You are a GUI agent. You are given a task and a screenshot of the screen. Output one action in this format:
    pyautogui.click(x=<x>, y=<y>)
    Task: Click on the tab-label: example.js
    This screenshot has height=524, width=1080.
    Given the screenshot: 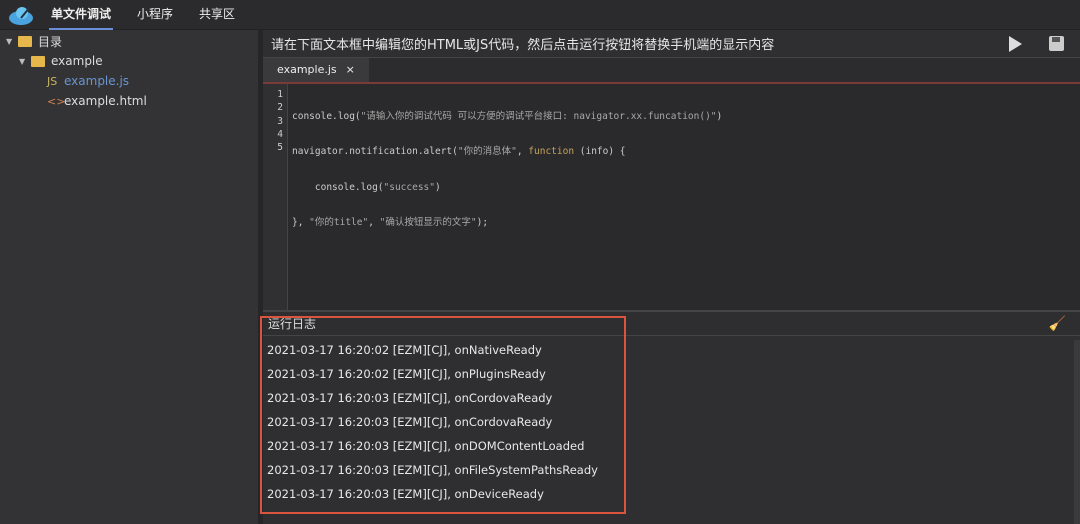 What is the action you would take?
    pyautogui.click(x=307, y=69)
    